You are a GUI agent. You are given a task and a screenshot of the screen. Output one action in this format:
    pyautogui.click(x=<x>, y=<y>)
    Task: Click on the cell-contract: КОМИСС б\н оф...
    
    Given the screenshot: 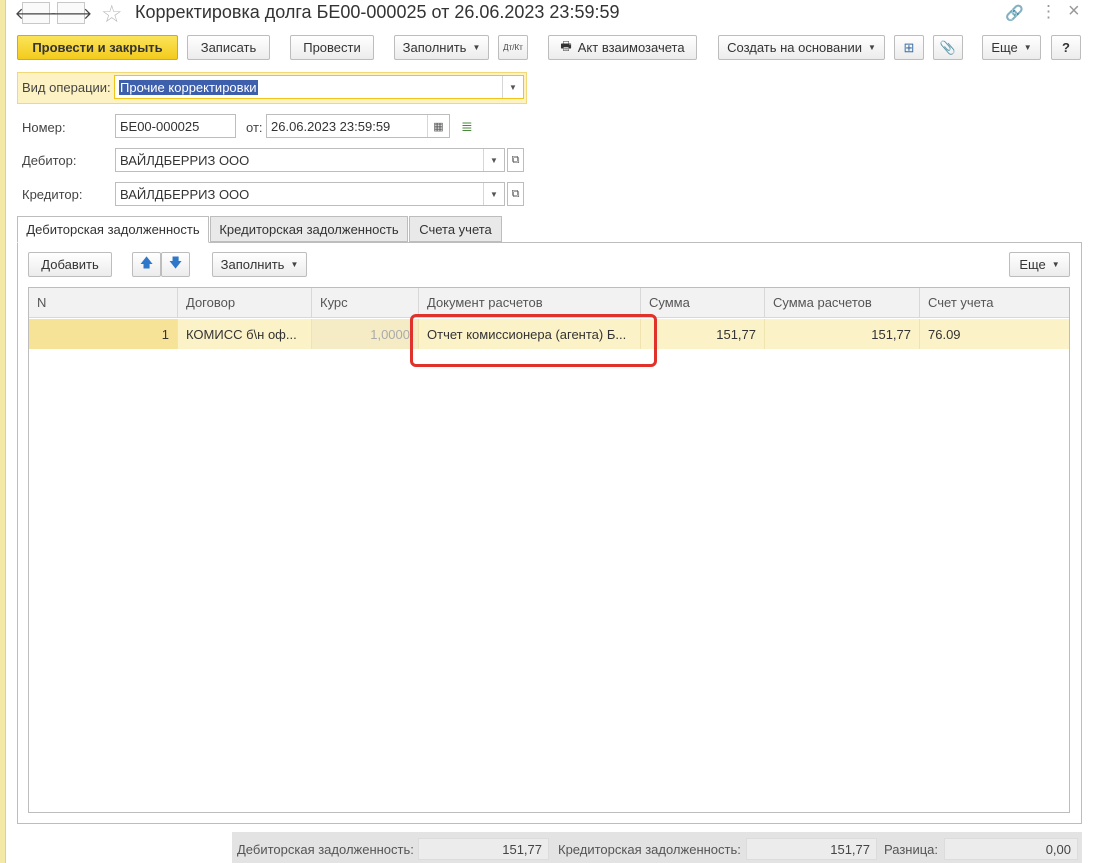 What is the action you would take?
    pyautogui.click(x=245, y=334)
    